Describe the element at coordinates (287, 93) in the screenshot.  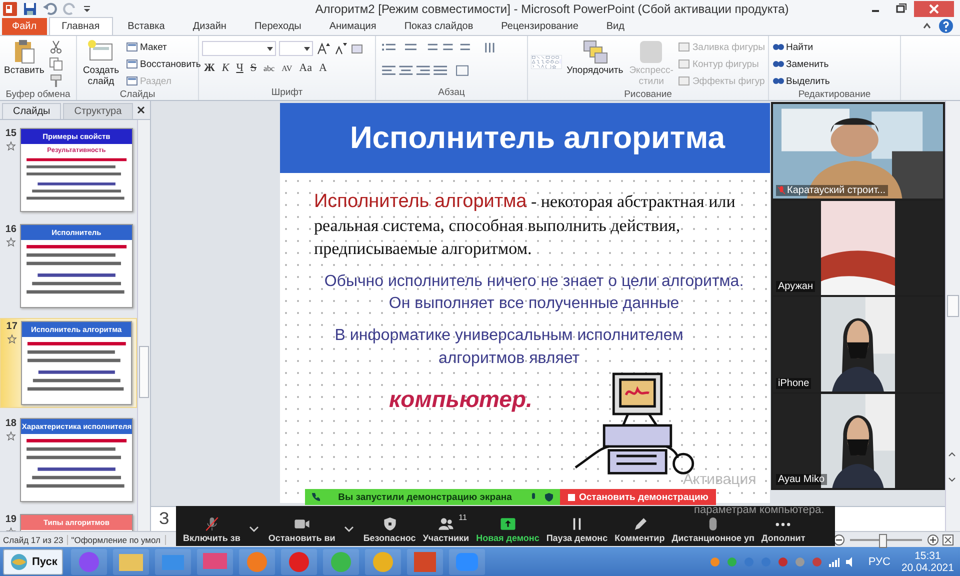
I see `group-label: Шрифт` at that location.